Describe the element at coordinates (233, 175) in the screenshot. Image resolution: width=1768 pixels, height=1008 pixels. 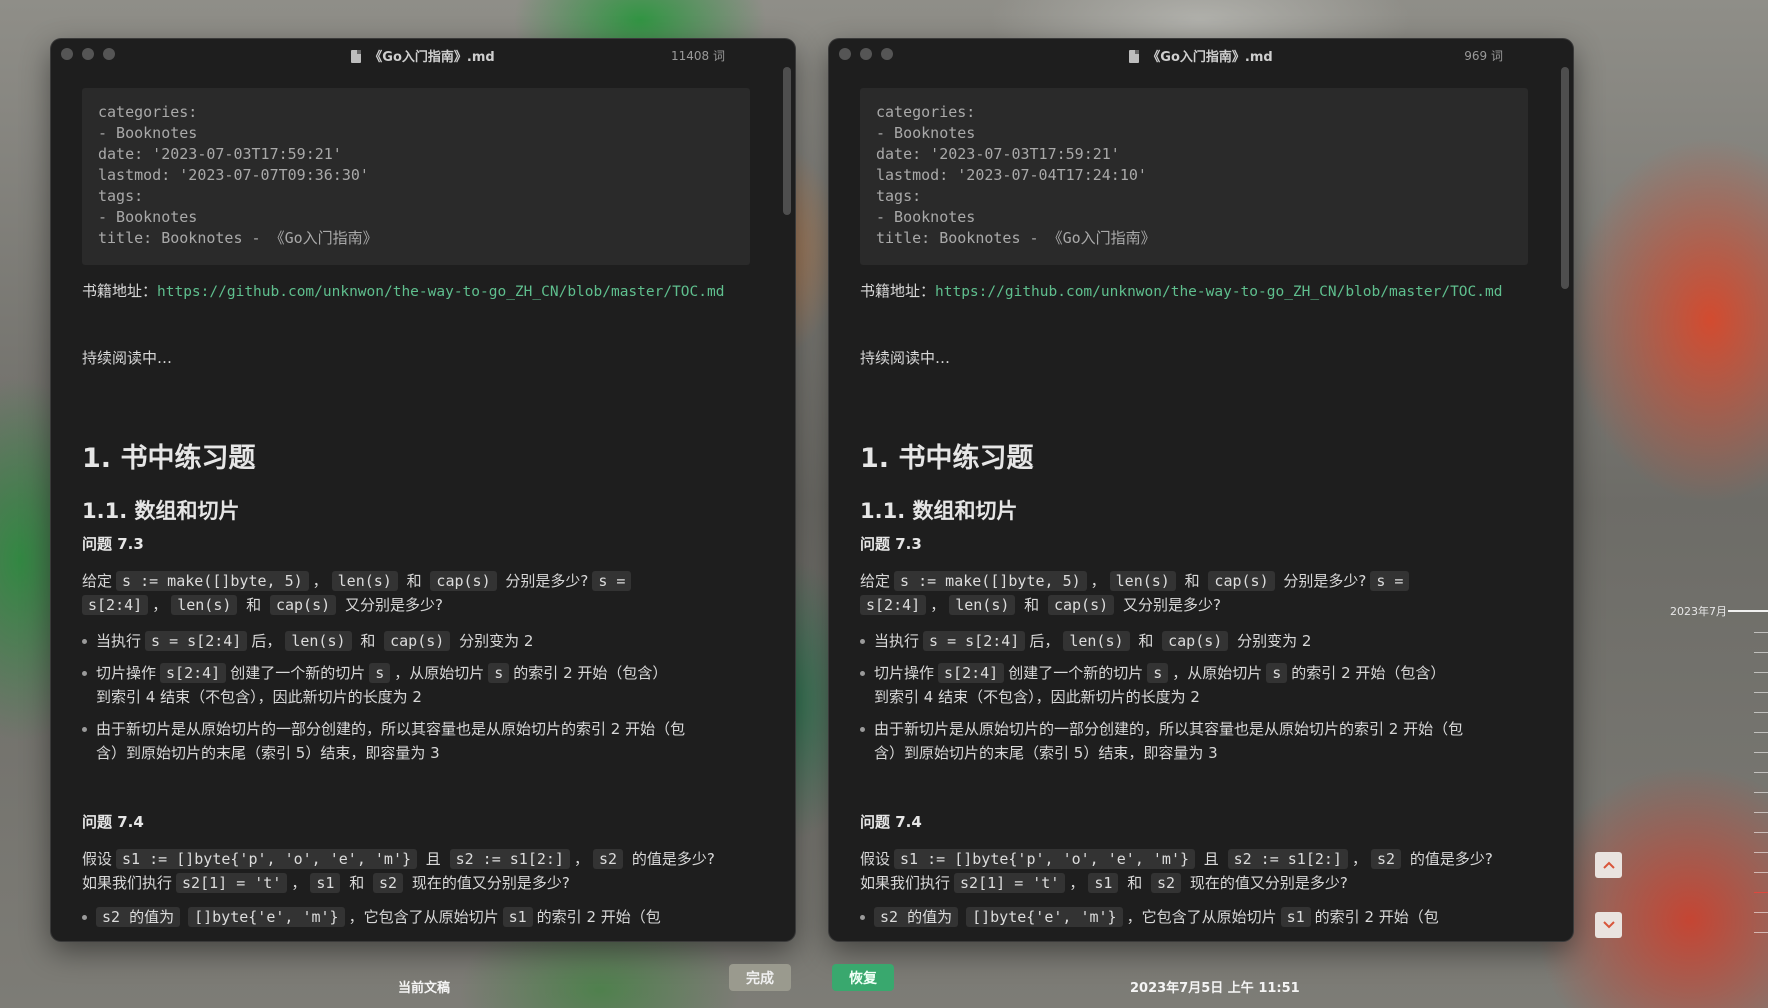
I see `front-matter-line: lastmod: '2023-07-07T09:36:30'` at that location.